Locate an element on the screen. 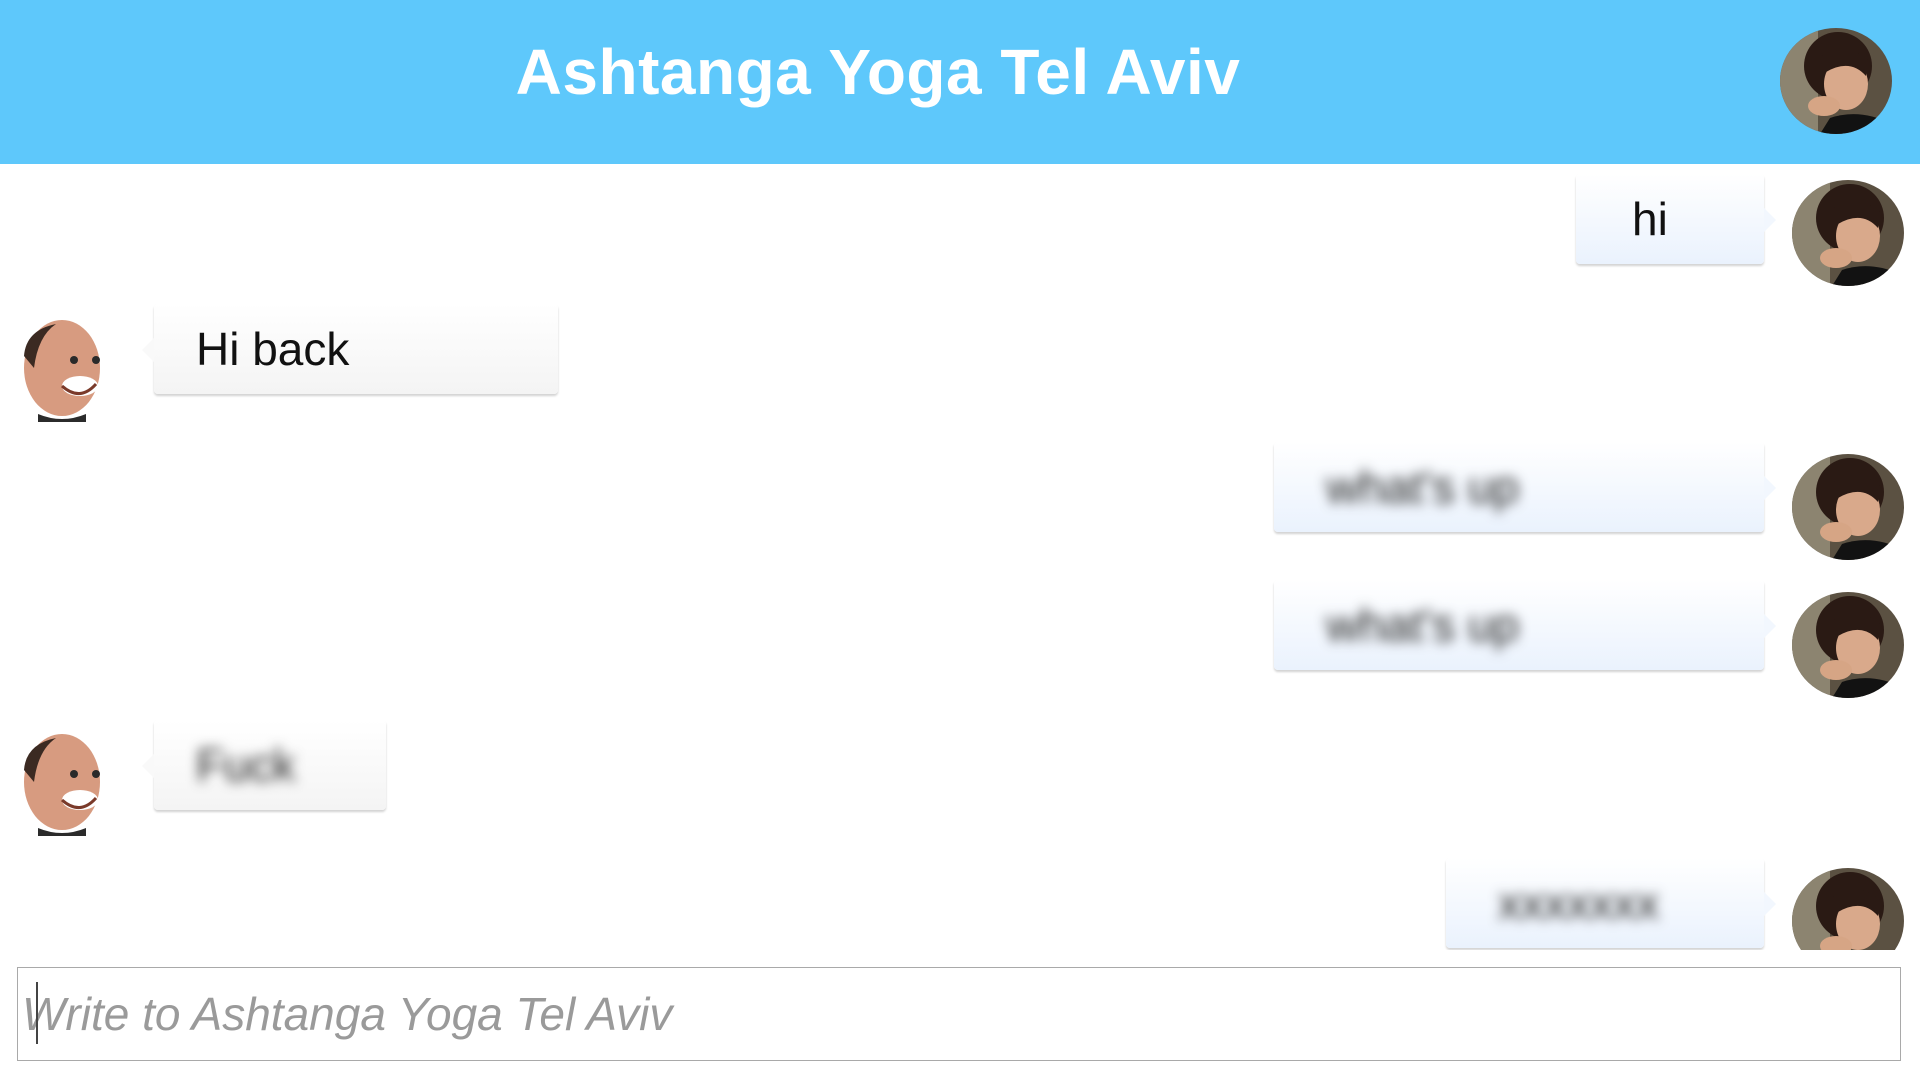 Image resolution: width=1920 pixels, height=1080 pixels. message-bubble-sent: hi is located at coordinates (1676, 219).